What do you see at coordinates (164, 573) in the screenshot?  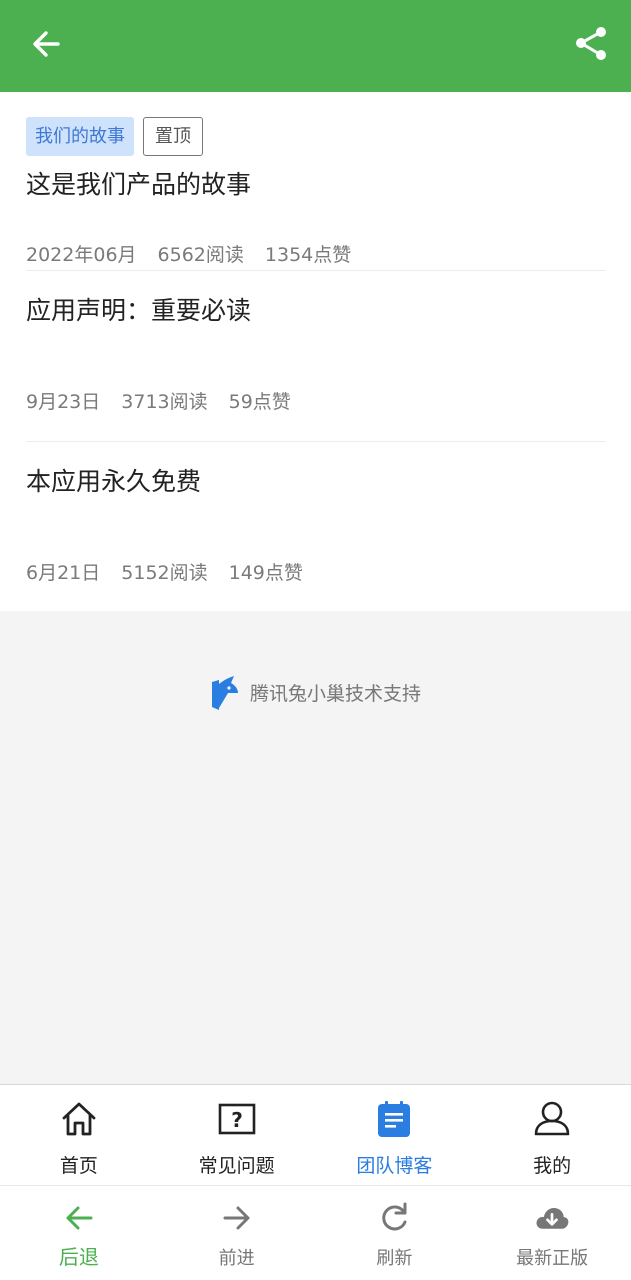 I see `article-reads: 5152阅读` at bounding box center [164, 573].